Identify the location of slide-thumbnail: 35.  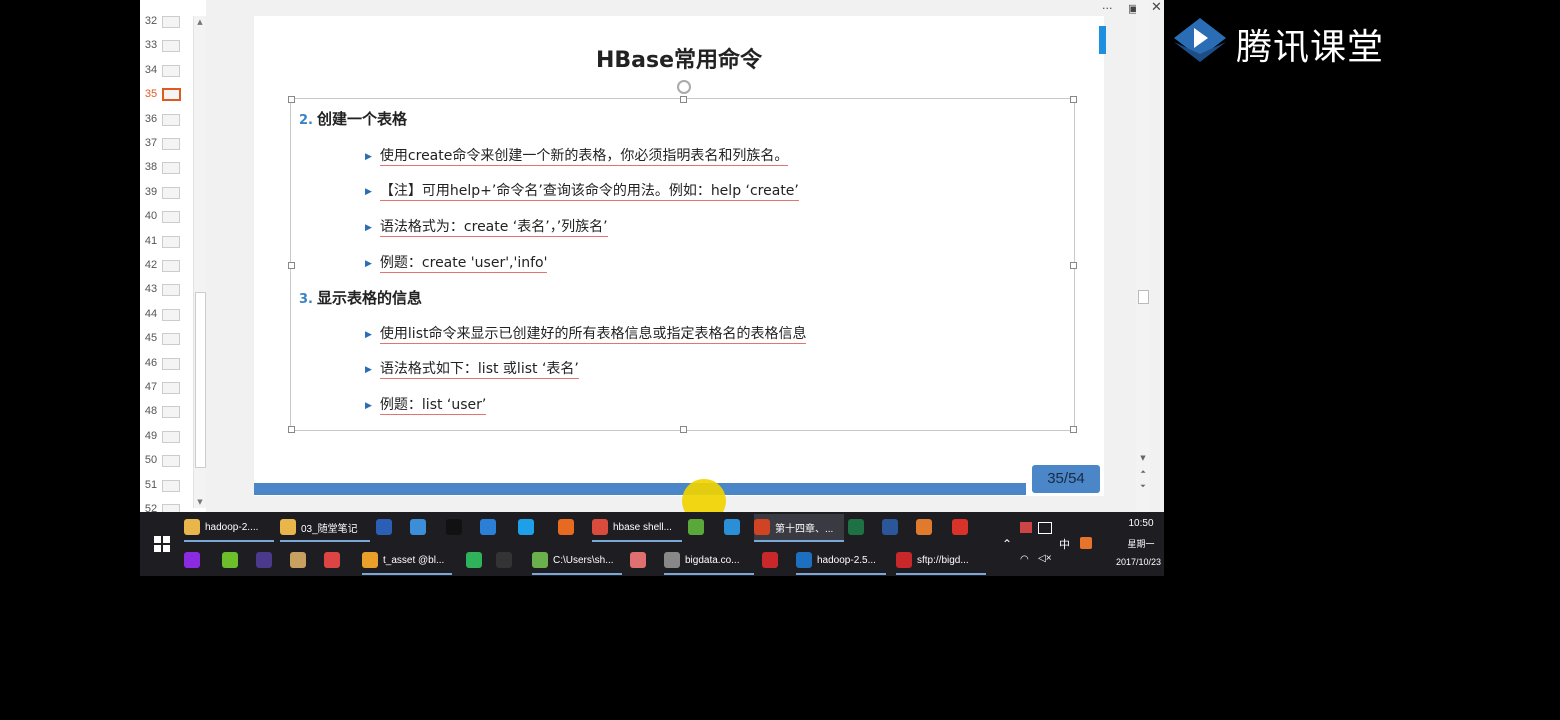
(173, 95).